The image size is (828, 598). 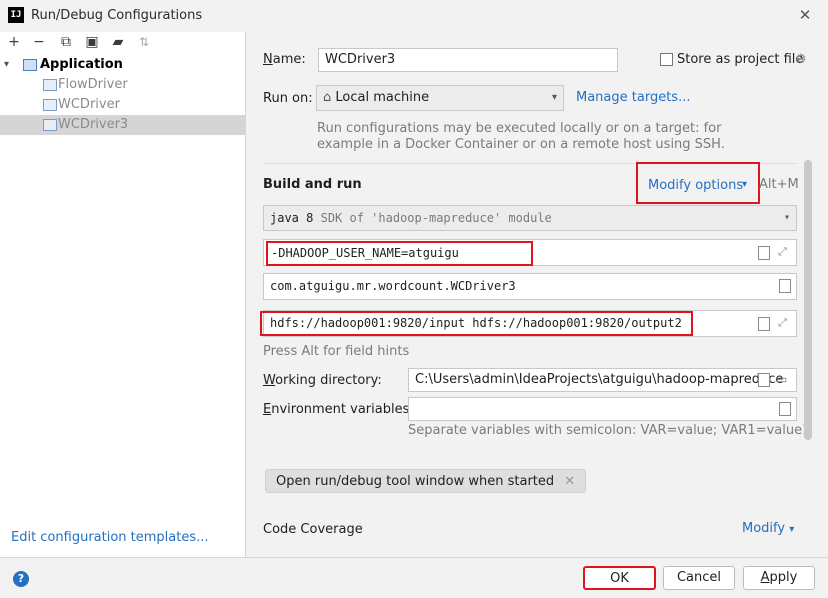 I want to click on environment-variables-label: Environment variables:, so click(x=338, y=409).